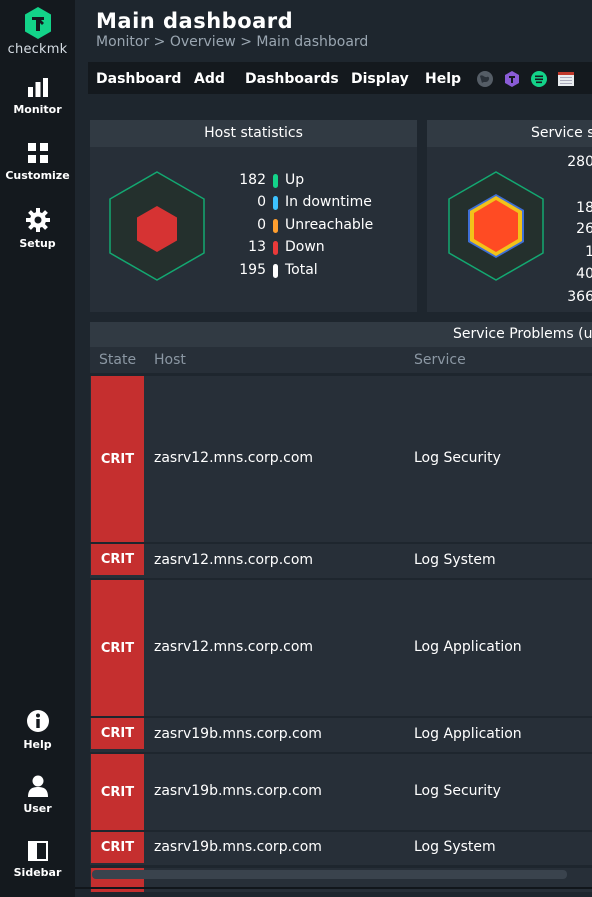 The image size is (592, 897). I want to click on svc-value-unknown: 1, so click(588, 252).